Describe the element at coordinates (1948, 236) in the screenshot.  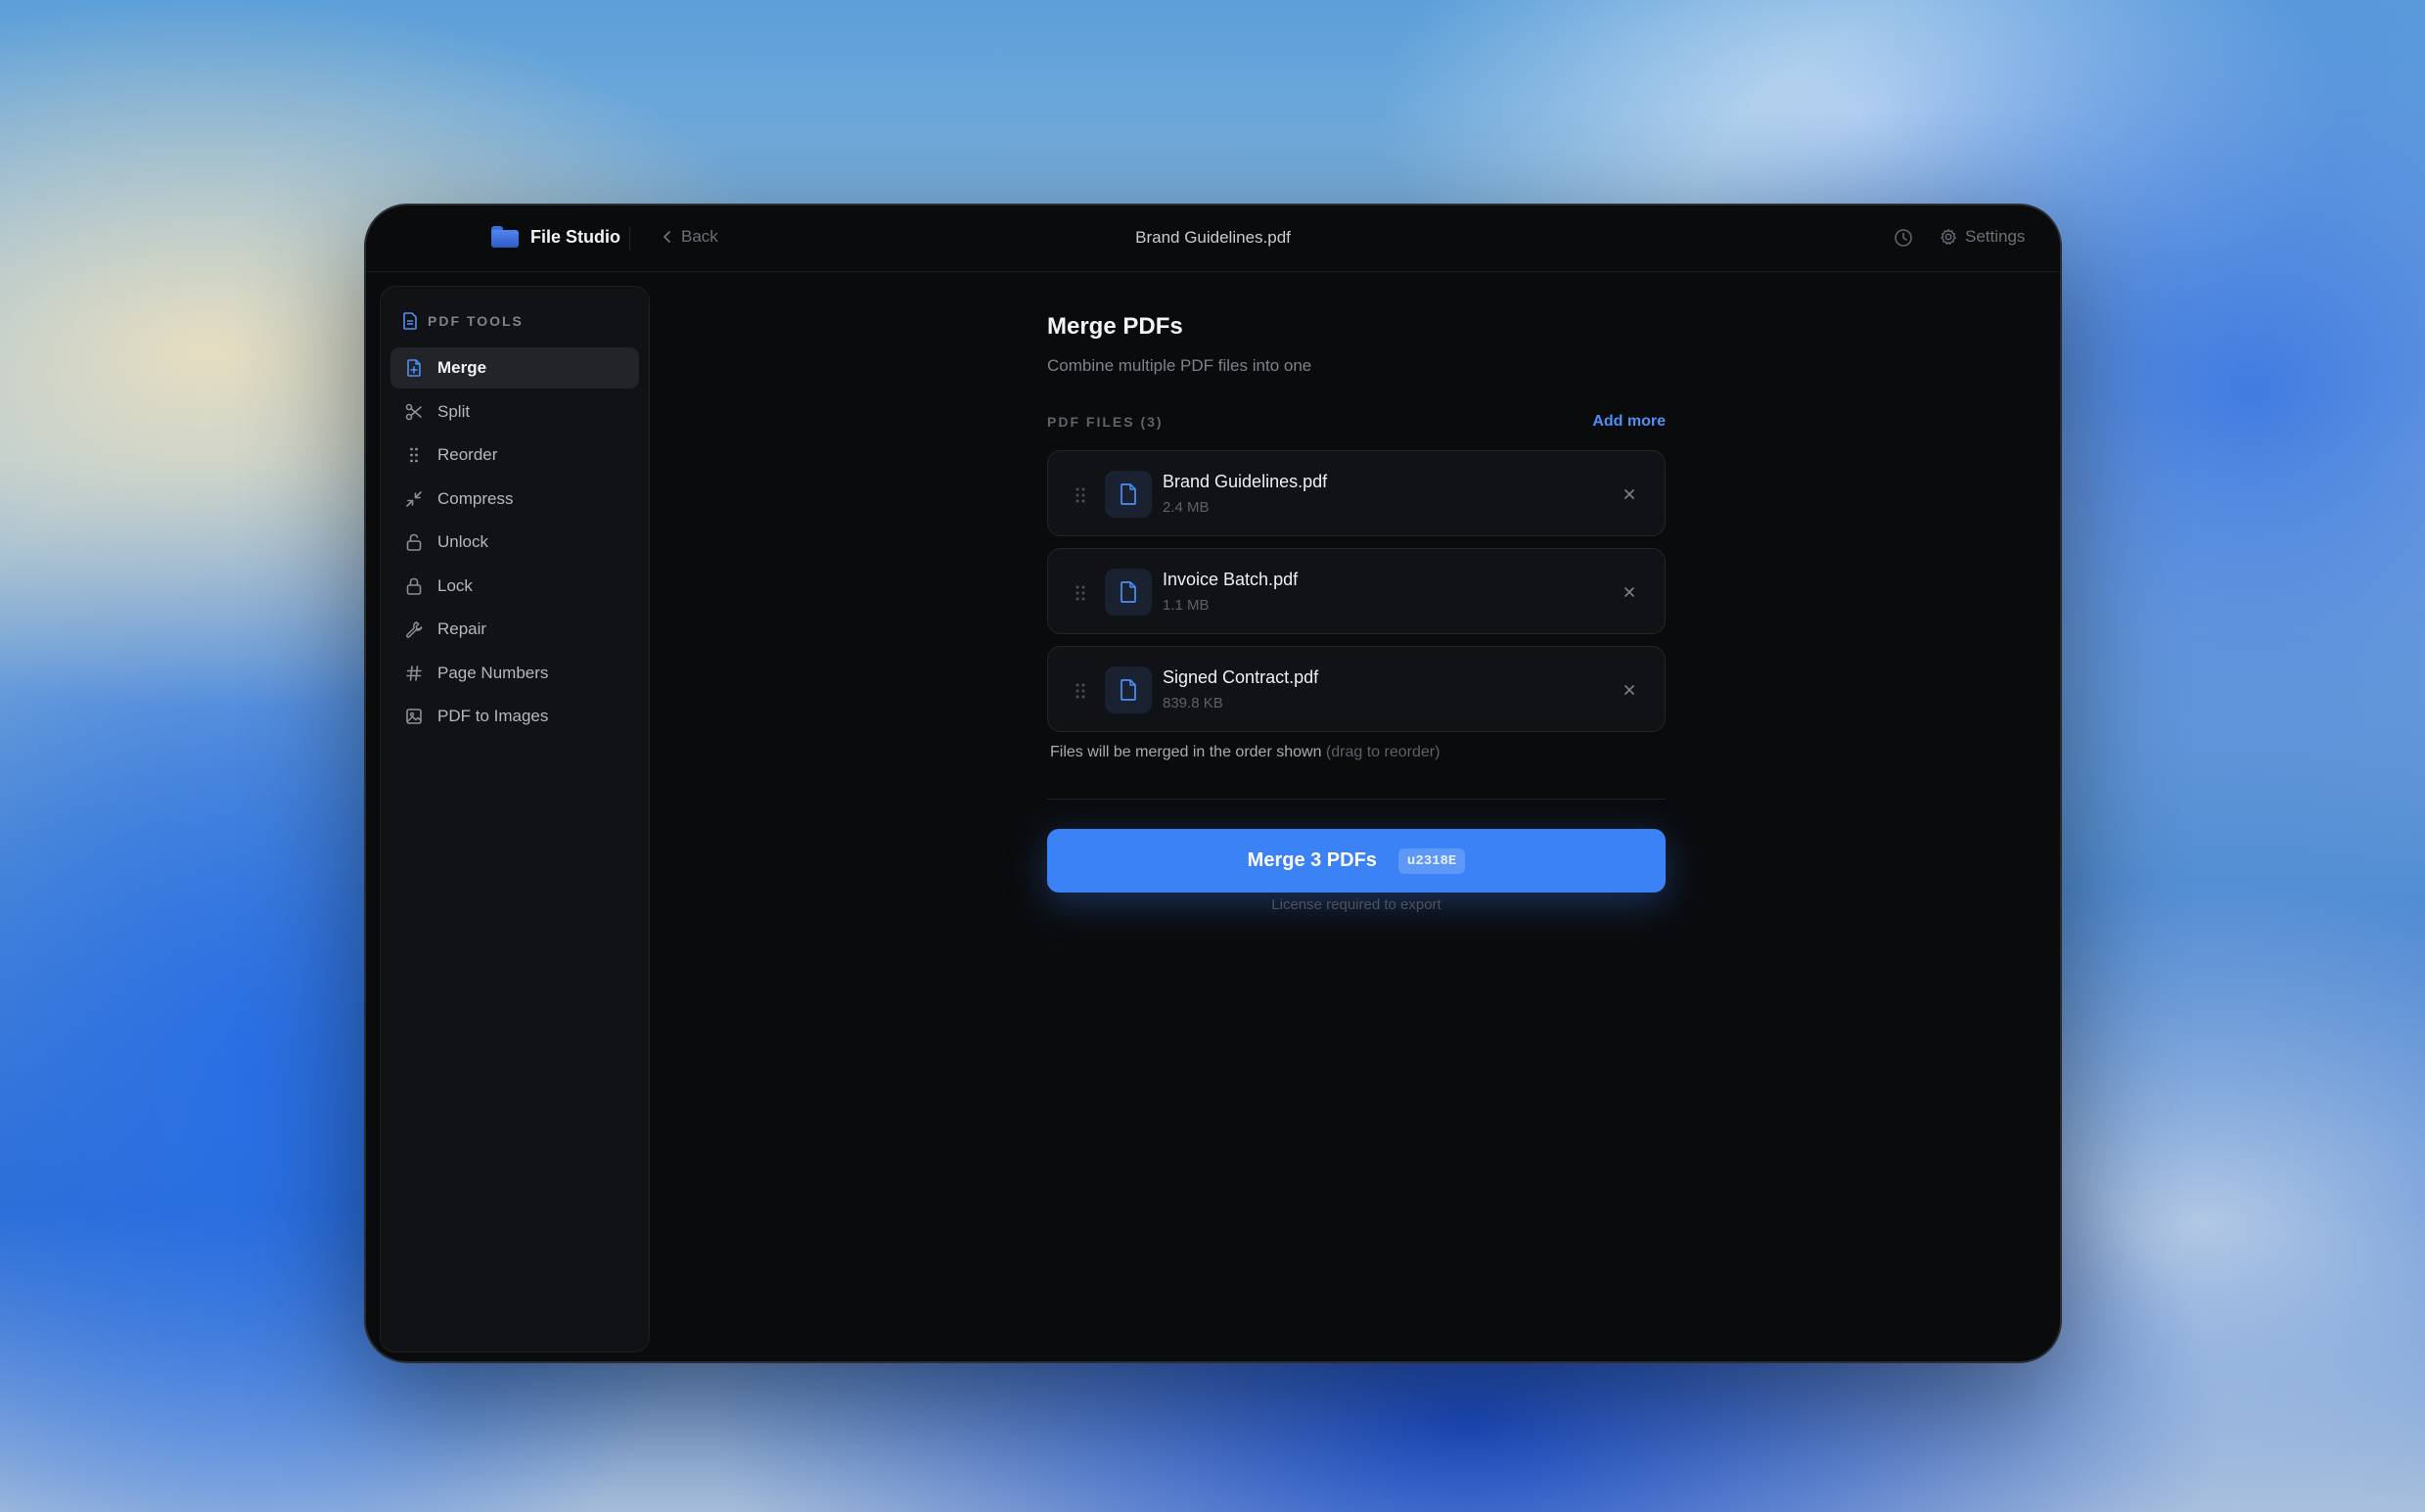
I see `gear-icon` at that location.